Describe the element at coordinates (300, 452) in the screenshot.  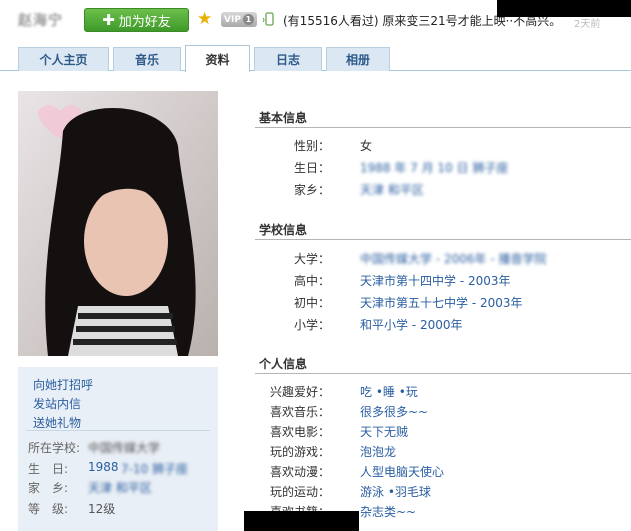
I see `game-label: 玩的游戏：` at that location.